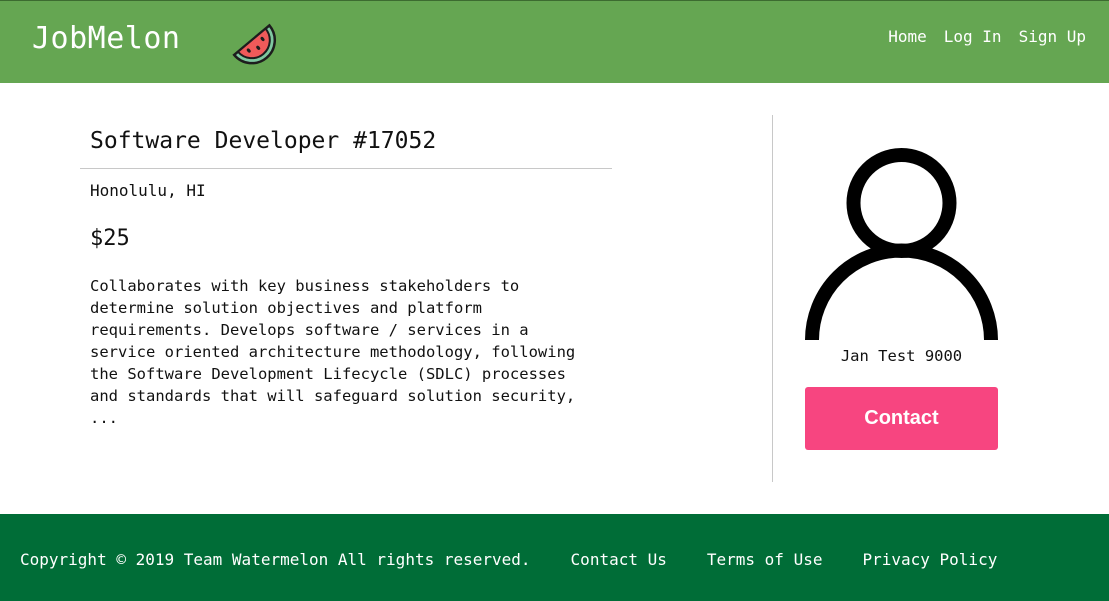 The image size is (1109, 601). What do you see at coordinates (148, 190) in the screenshot?
I see `job-location: Honolulu, HI` at bounding box center [148, 190].